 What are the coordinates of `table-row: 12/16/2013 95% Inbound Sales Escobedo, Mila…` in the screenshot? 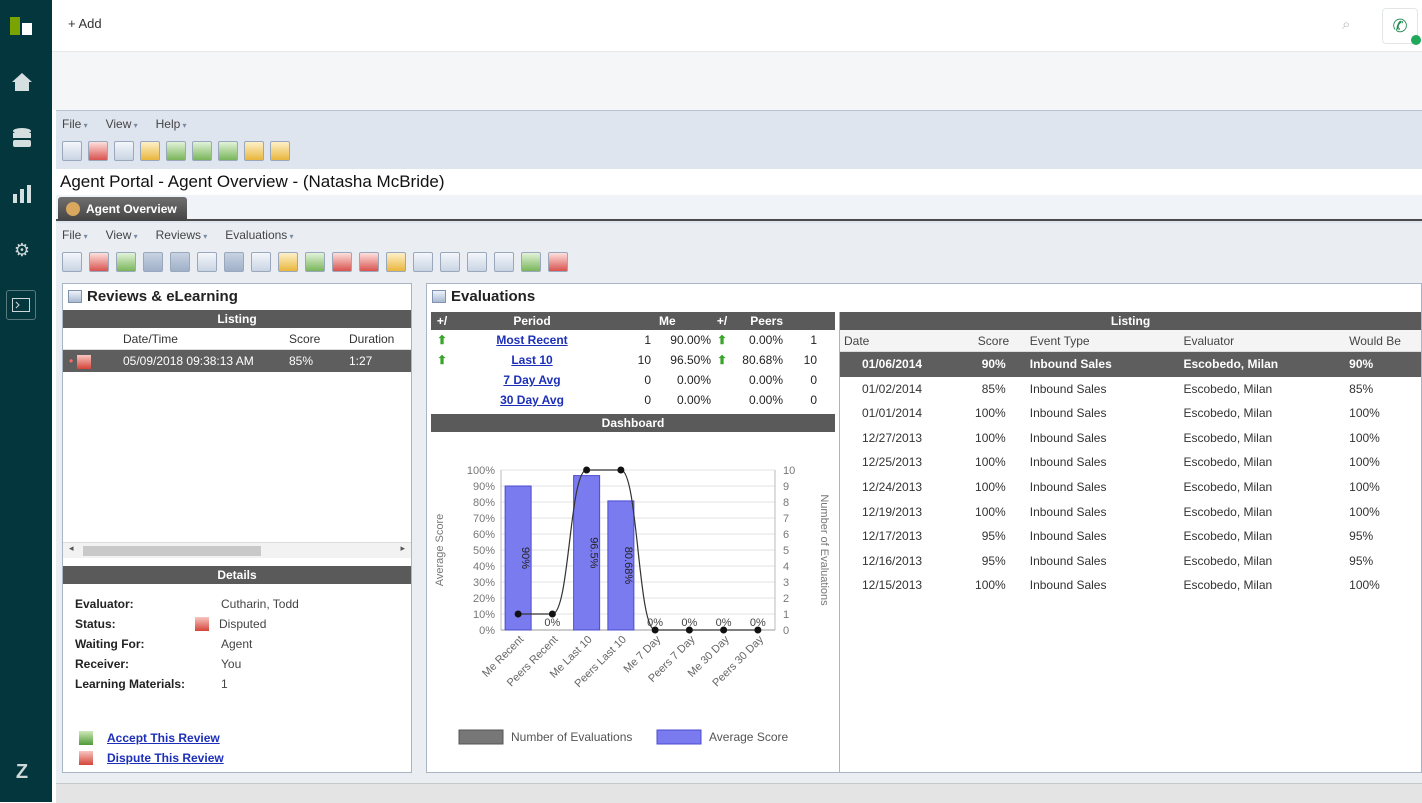 It's located at (1130, 561).